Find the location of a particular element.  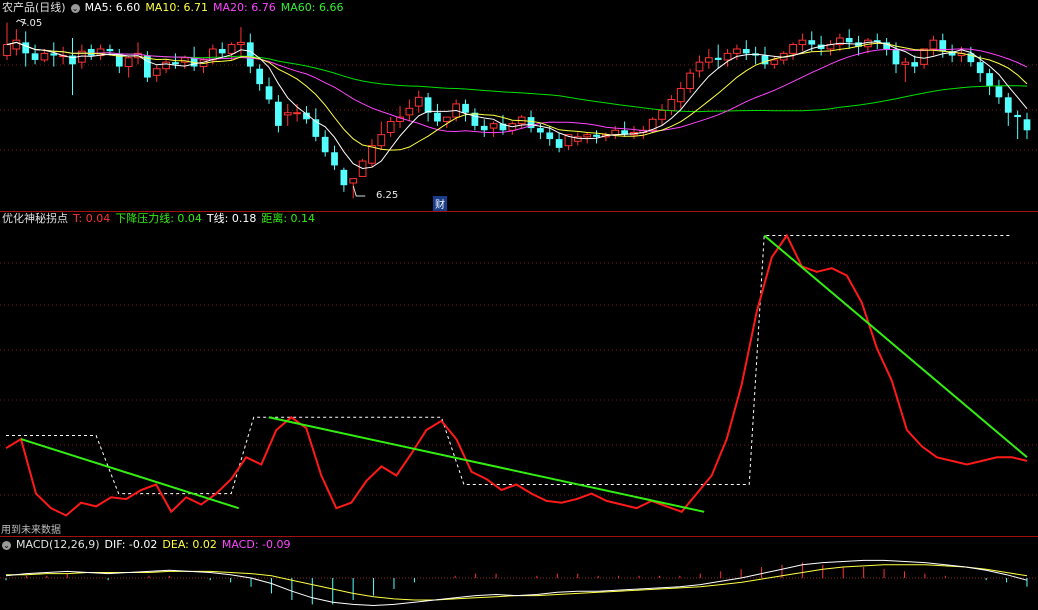

t-line-label: T线: 0.18 is located at coordinates (231, 218).